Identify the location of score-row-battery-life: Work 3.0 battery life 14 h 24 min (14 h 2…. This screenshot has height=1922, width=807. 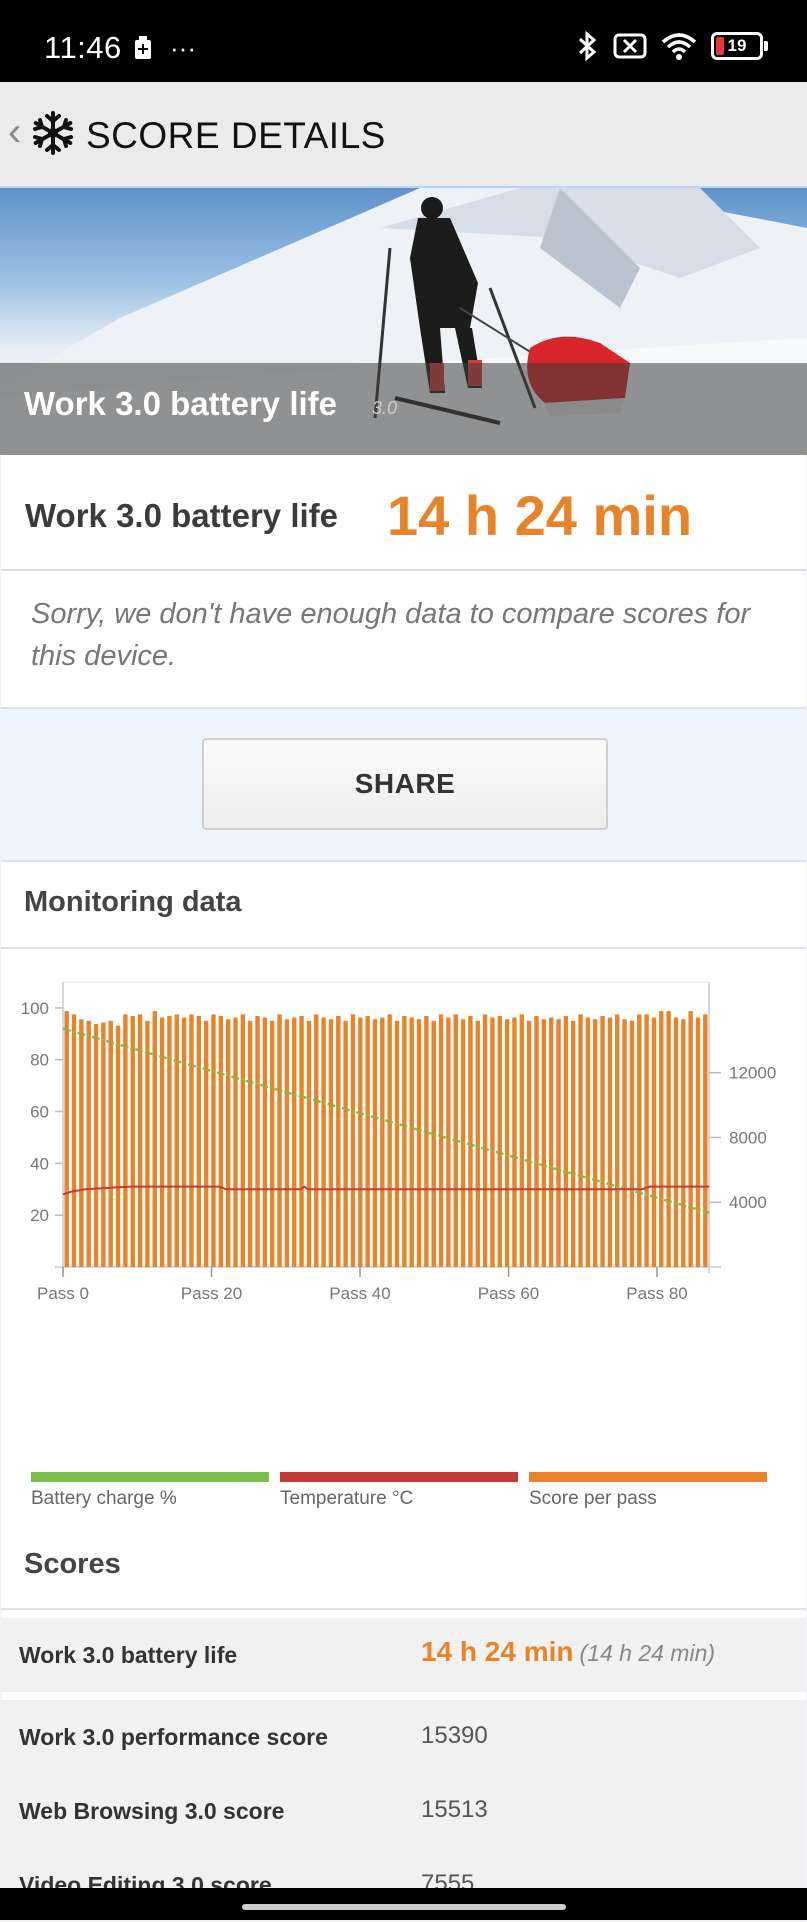
(403, 1655).